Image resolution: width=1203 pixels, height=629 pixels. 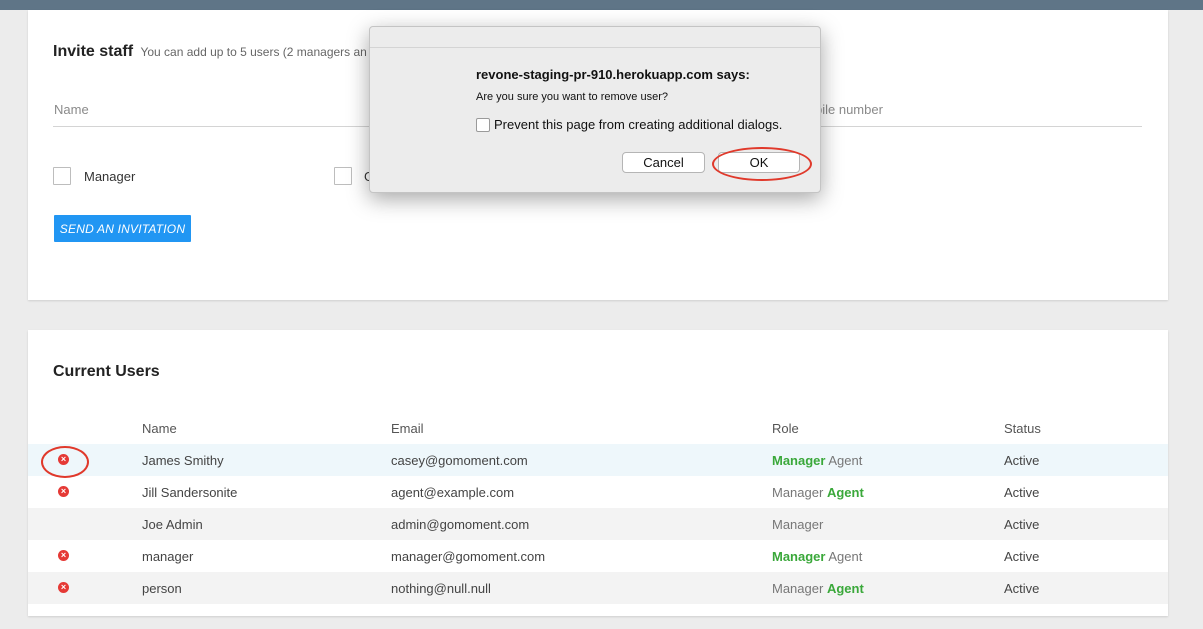 What do you see at coordinates (468, 556) in the screenshot?
I see `user-email: manager@gomoment.com` at bounding box center [468, 556].